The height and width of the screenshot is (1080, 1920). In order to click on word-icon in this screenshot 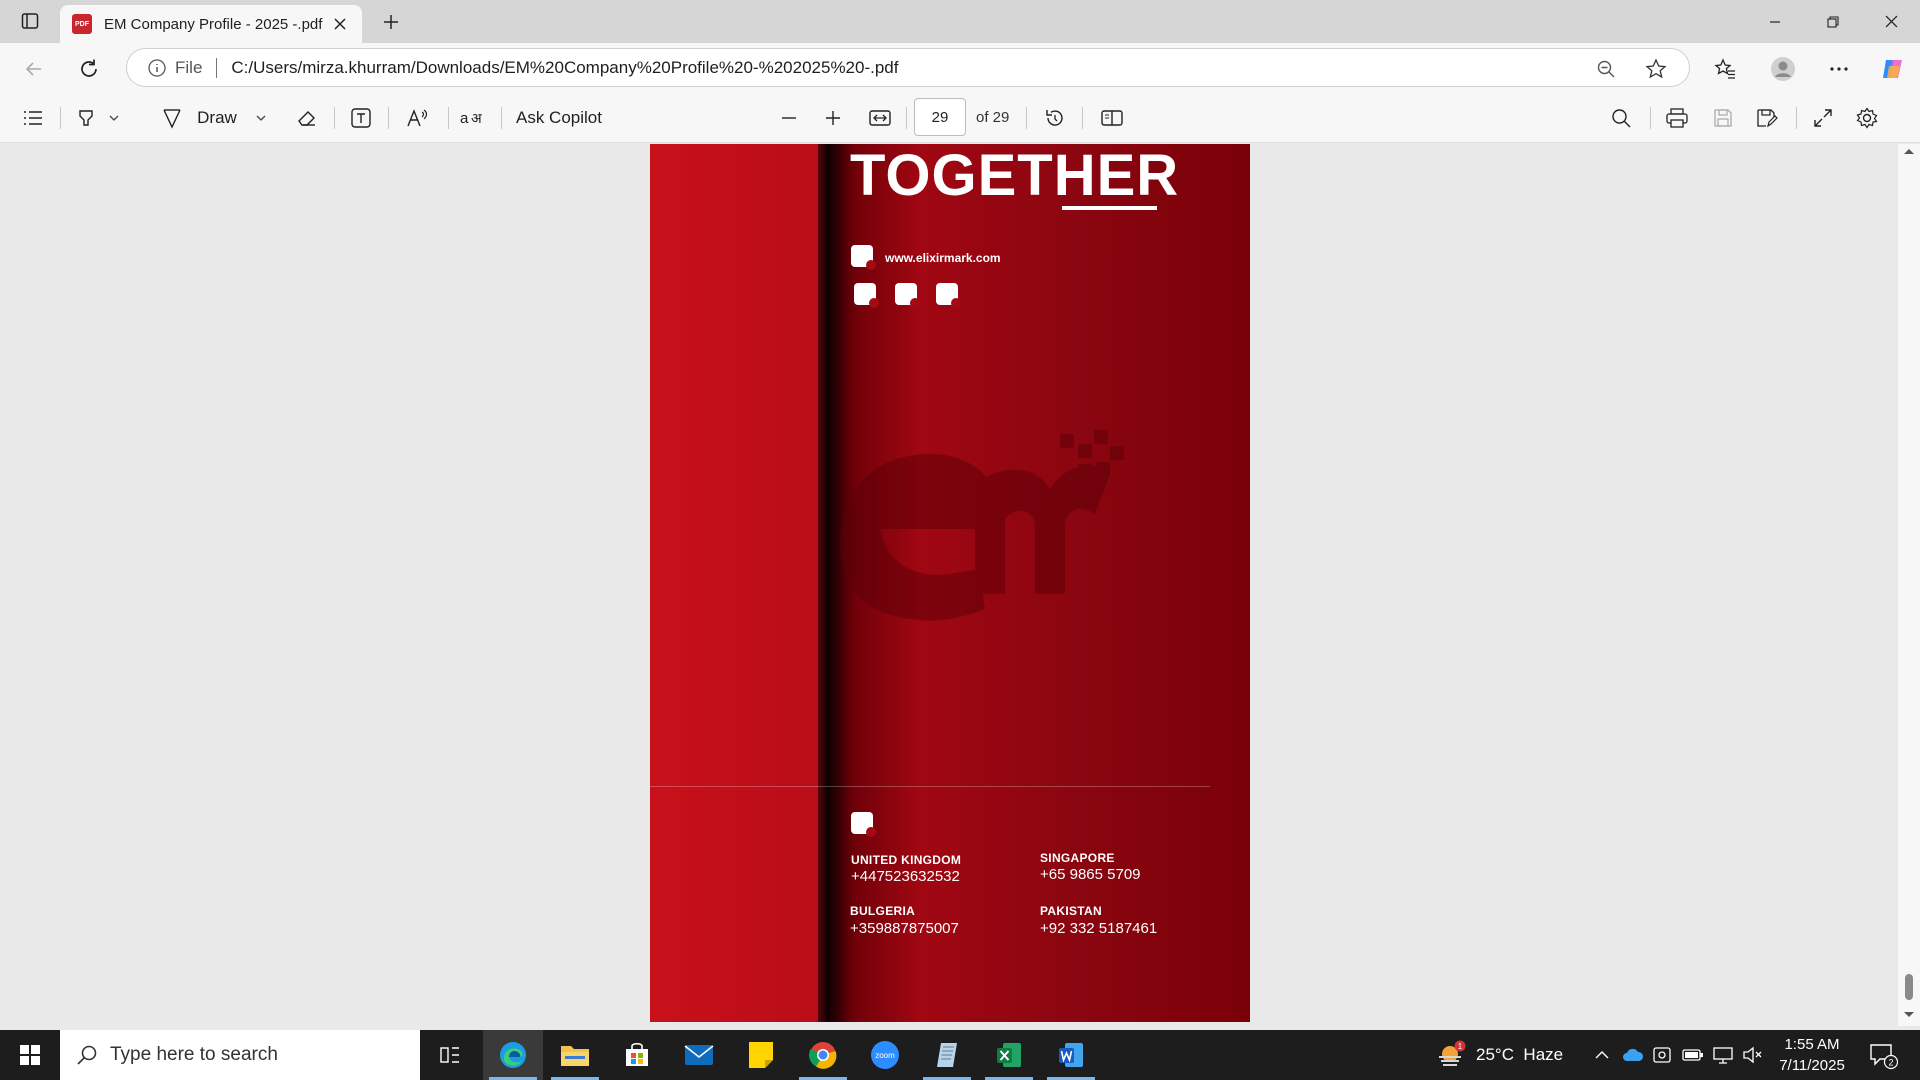, I will do `click(1071, 1055)`.